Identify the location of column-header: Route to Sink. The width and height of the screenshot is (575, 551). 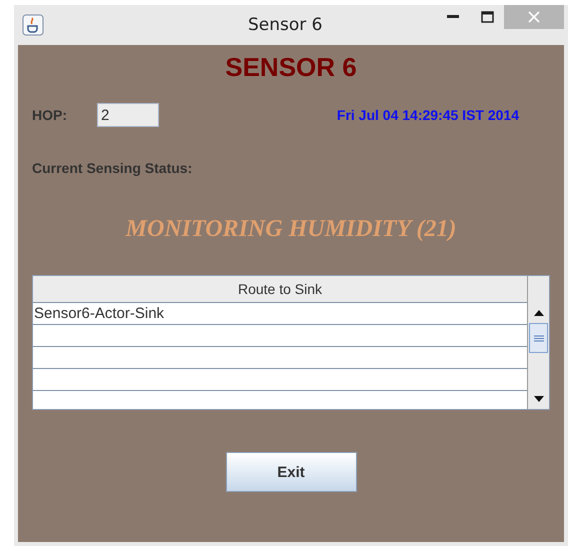
(280, 289).